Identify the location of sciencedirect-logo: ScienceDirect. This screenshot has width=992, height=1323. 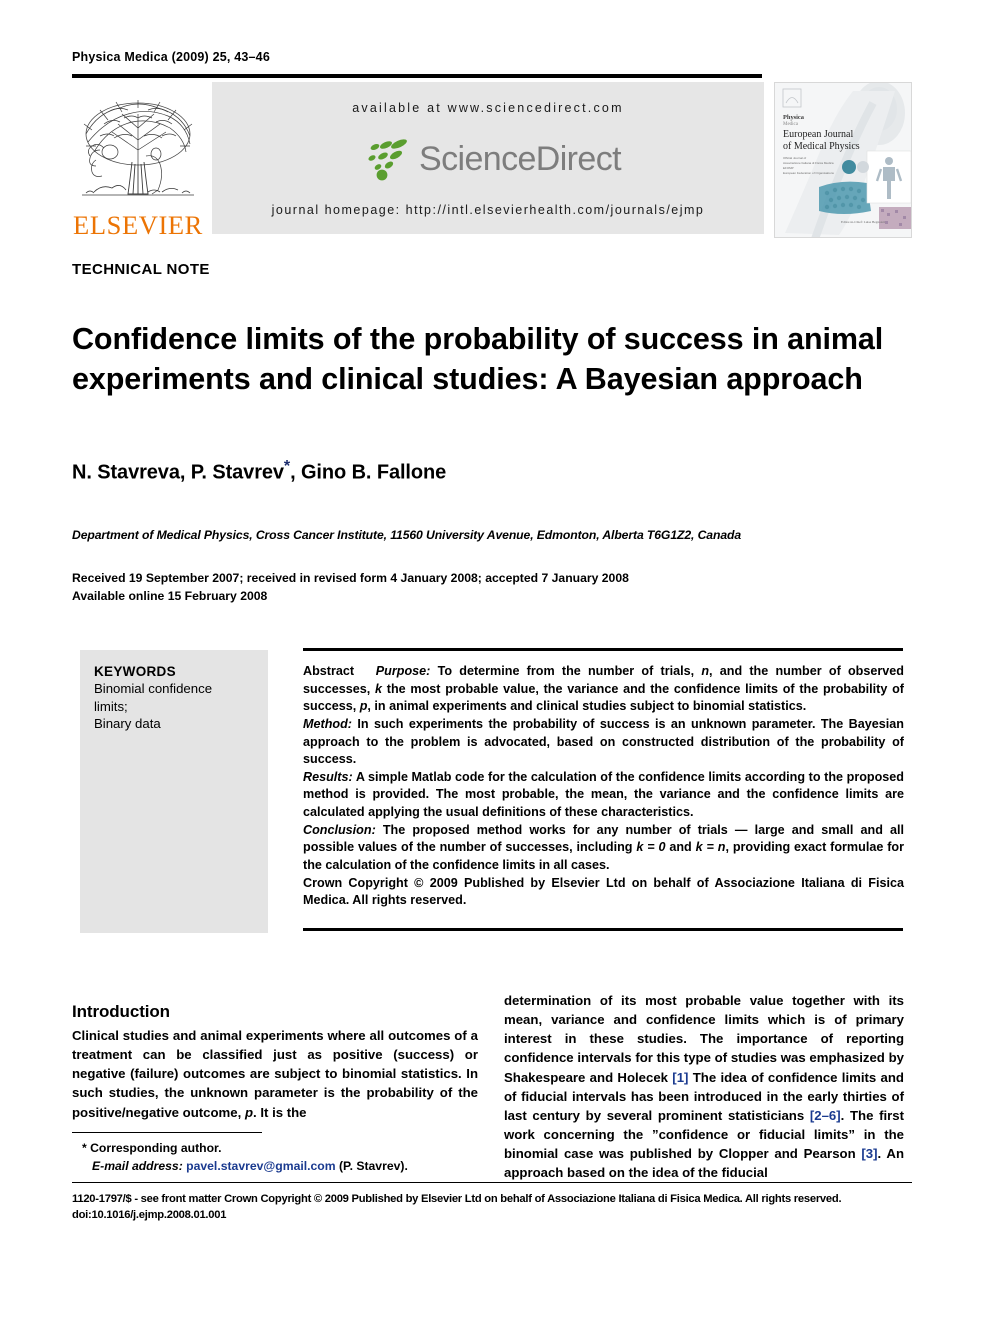
(488, 159).